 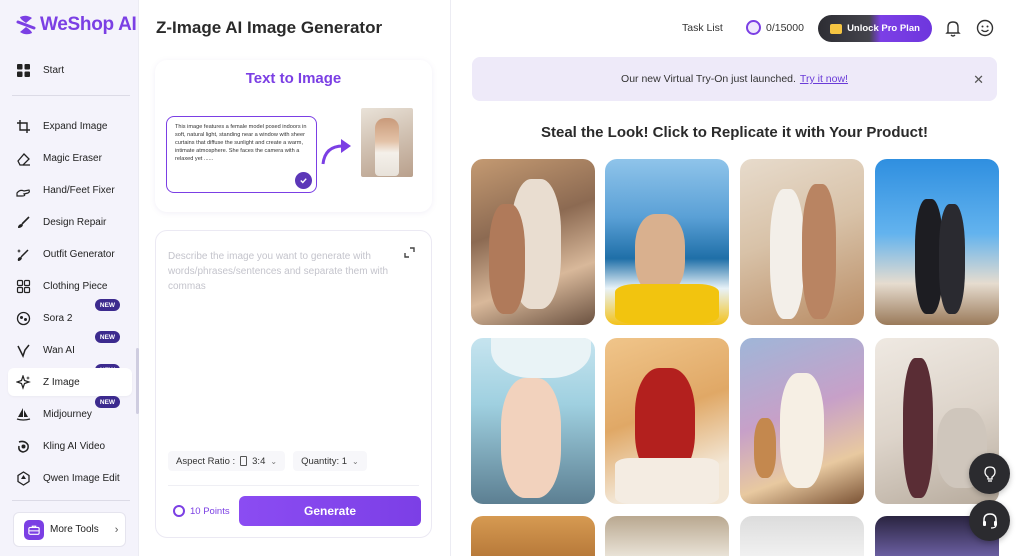 What do you see at coordinates (23, 478) in the screenshot?
I see `qwen-icon` at bounding box center [23, 478].